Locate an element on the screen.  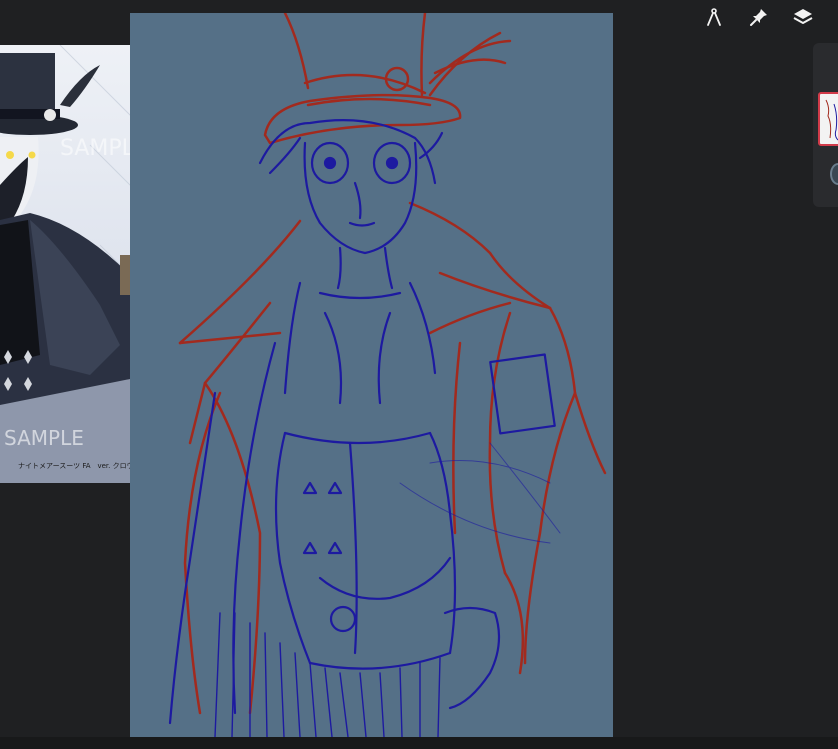
reference-illustration: SAMPLE SAMPLE is located at coordinates (75, 264).